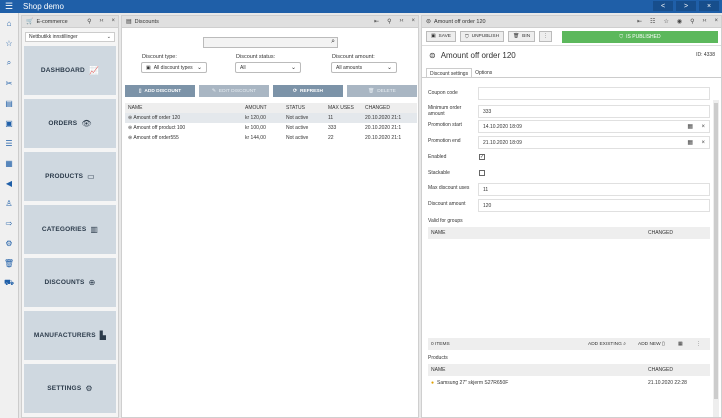  I want to click on published-status-button: ⛉ IS PUBLISHED, so click(640, 36).